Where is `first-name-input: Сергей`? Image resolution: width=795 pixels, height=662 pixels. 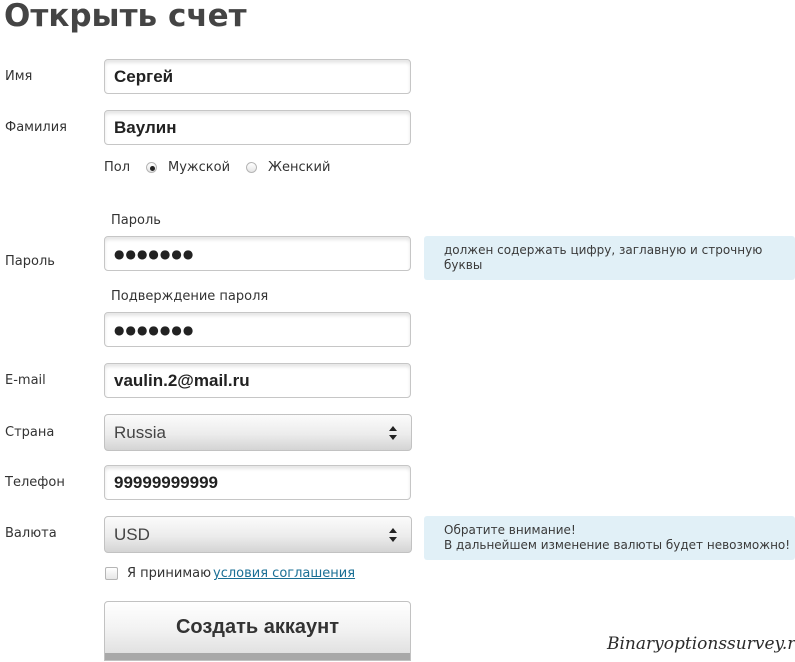
first-name-input: Сергей is located at coordinates (257, 76).